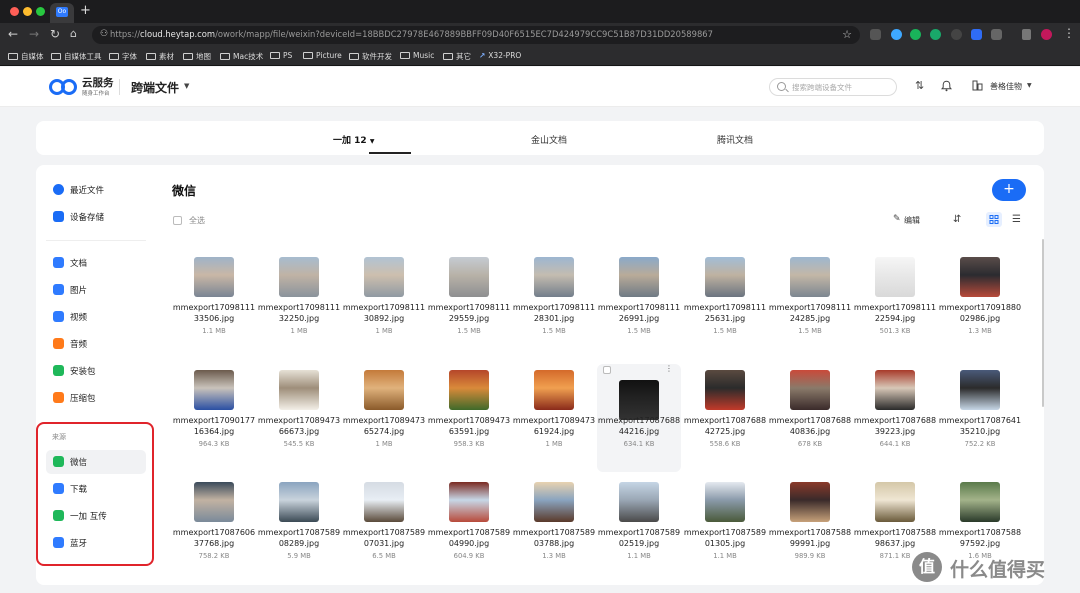 This screenshot has height=593, width=1080. Describe the element at coordinates (96, 290) in the screenshot. I see `sidebar-item-images: 图片` at that location.